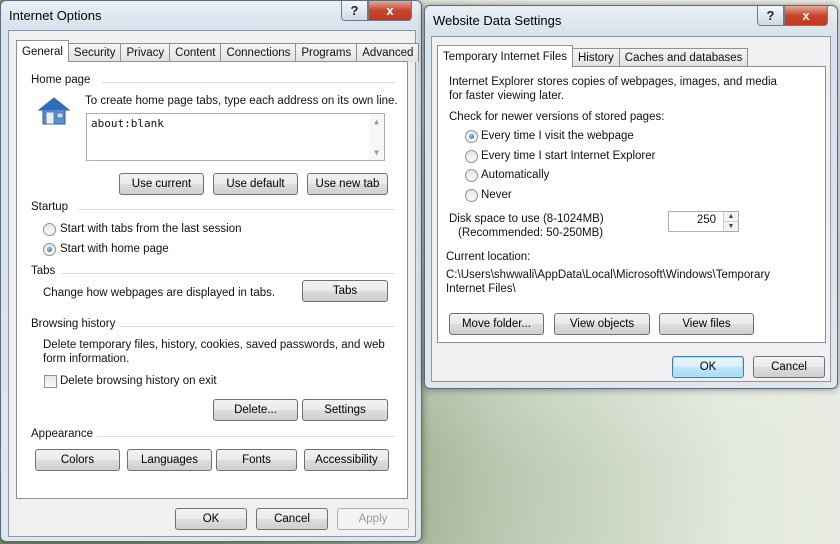 This screenshot has height=544, width=840. What do you see at coordinates (195, 52) in the screenshot?
I see `tab-content: Content` at bounding box center [195, 52].